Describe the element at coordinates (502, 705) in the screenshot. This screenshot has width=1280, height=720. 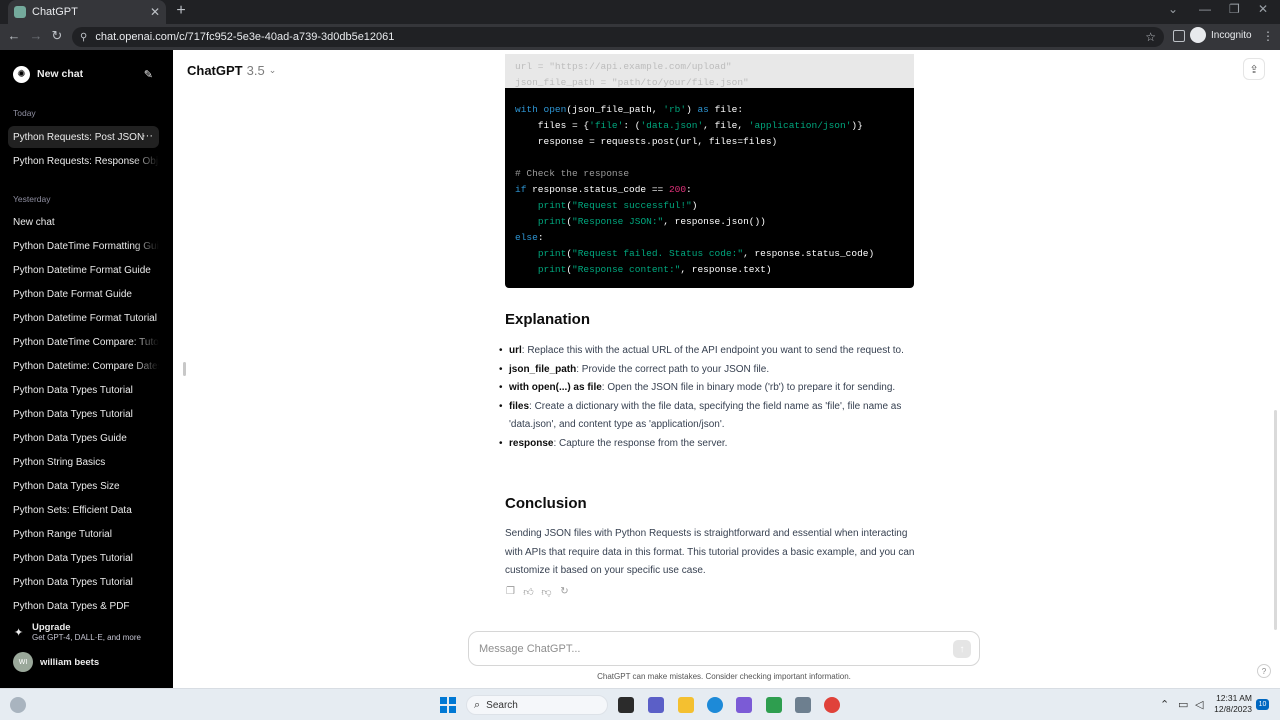
I see `search-label: Search` at that location.